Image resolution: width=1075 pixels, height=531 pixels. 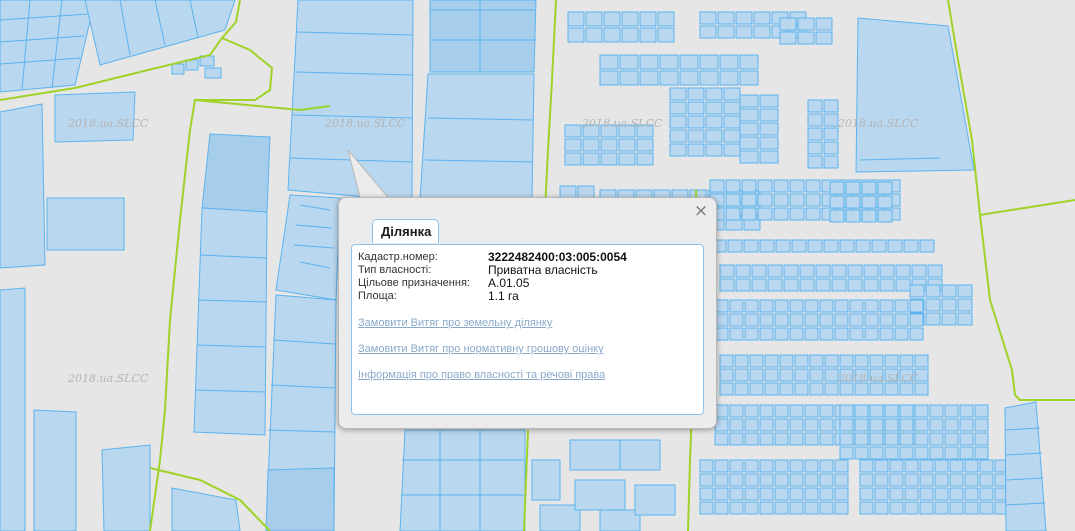 I want to click on field-label: Площа:, so click(x=377, y=296).